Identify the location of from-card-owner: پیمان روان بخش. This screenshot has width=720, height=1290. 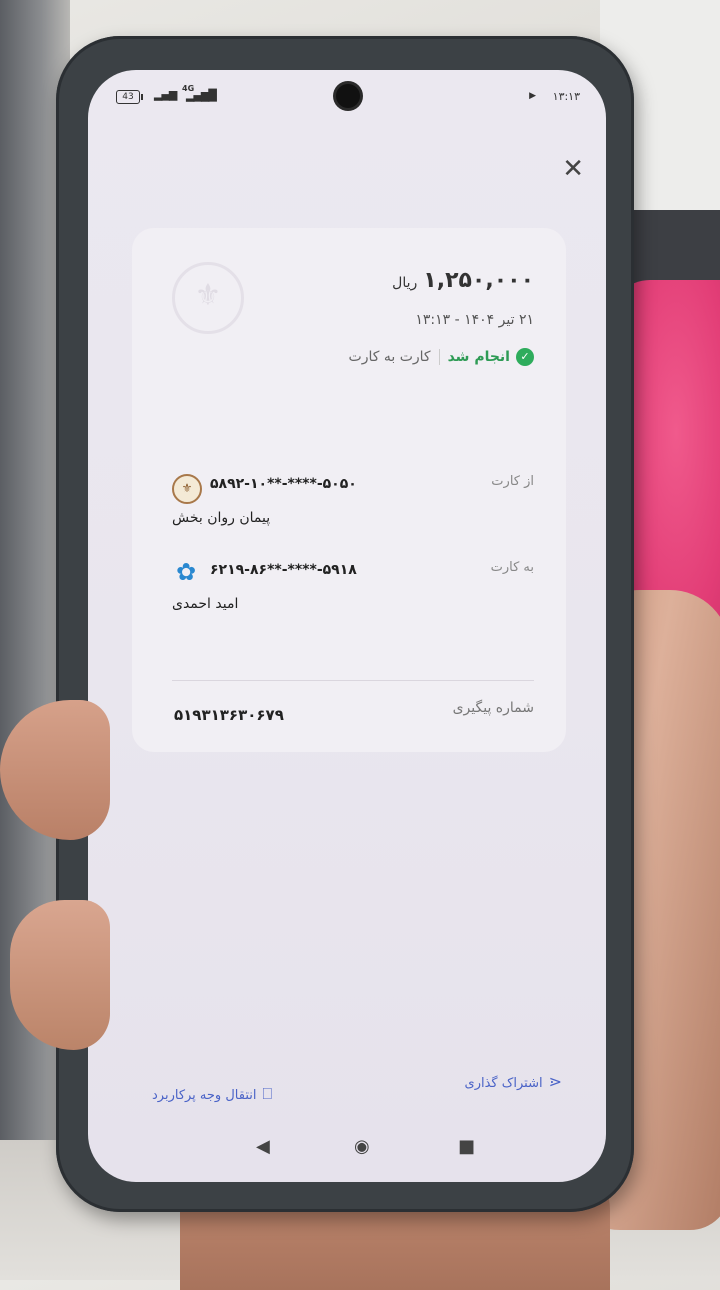
(221, 518).